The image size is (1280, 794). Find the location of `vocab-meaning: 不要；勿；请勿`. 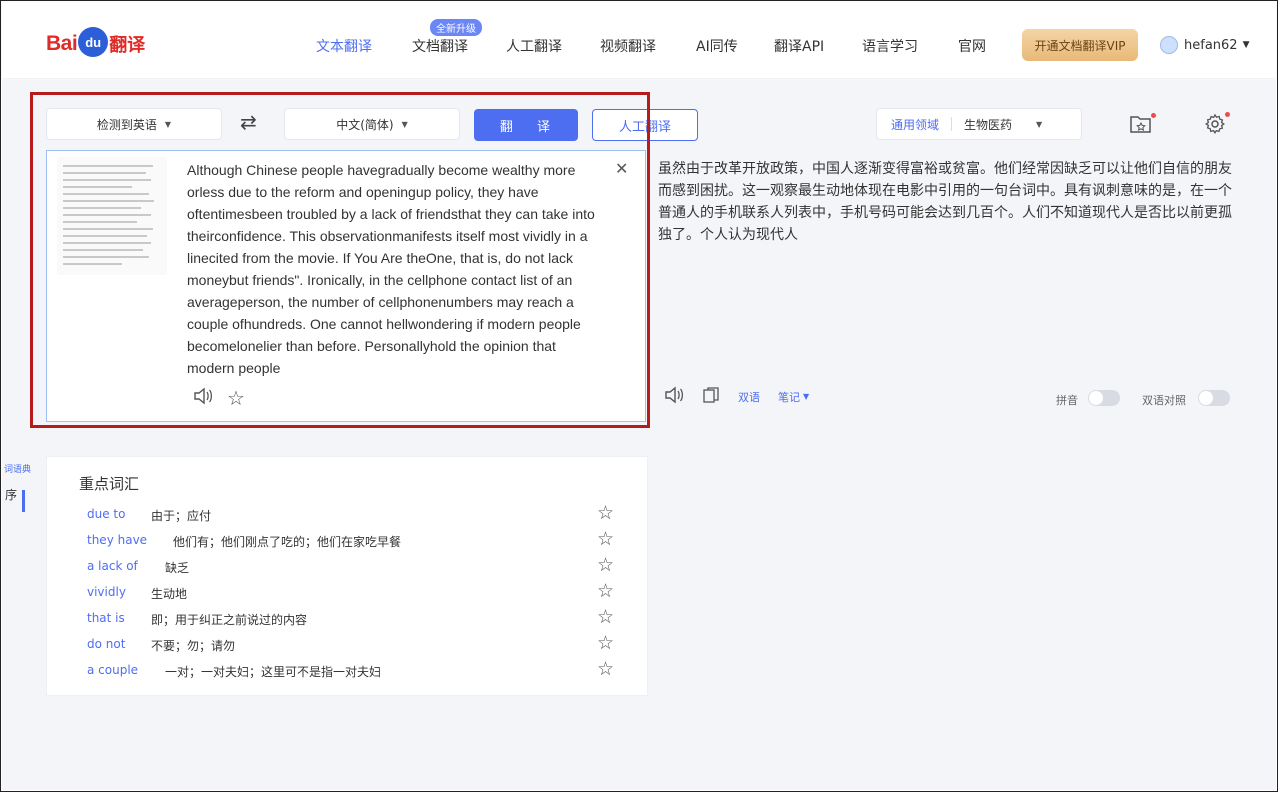

vocab-meaning: 不要；勿；请勿 is located at coordinates (193, 646).